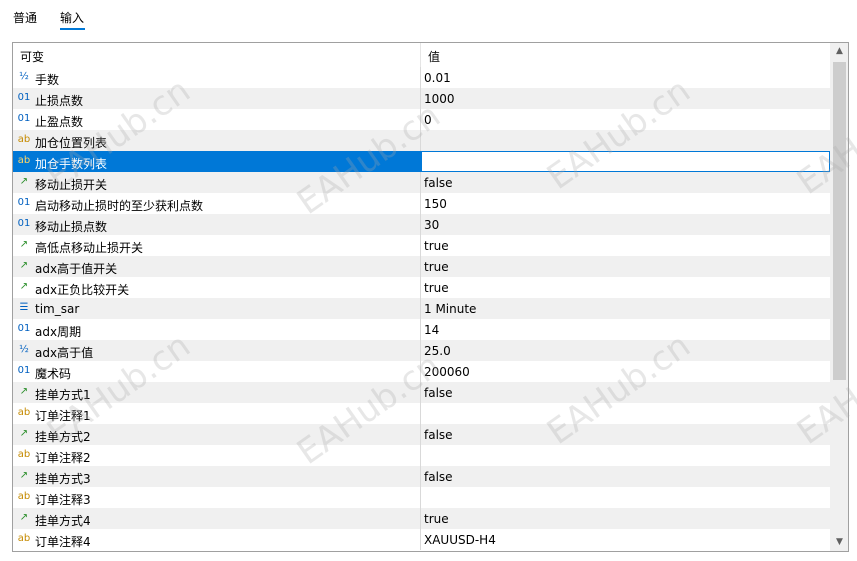 This screenshot has height=561, width=857. I want to click on input-row: ↗ 挂单方式2 false, so click(421, 434).